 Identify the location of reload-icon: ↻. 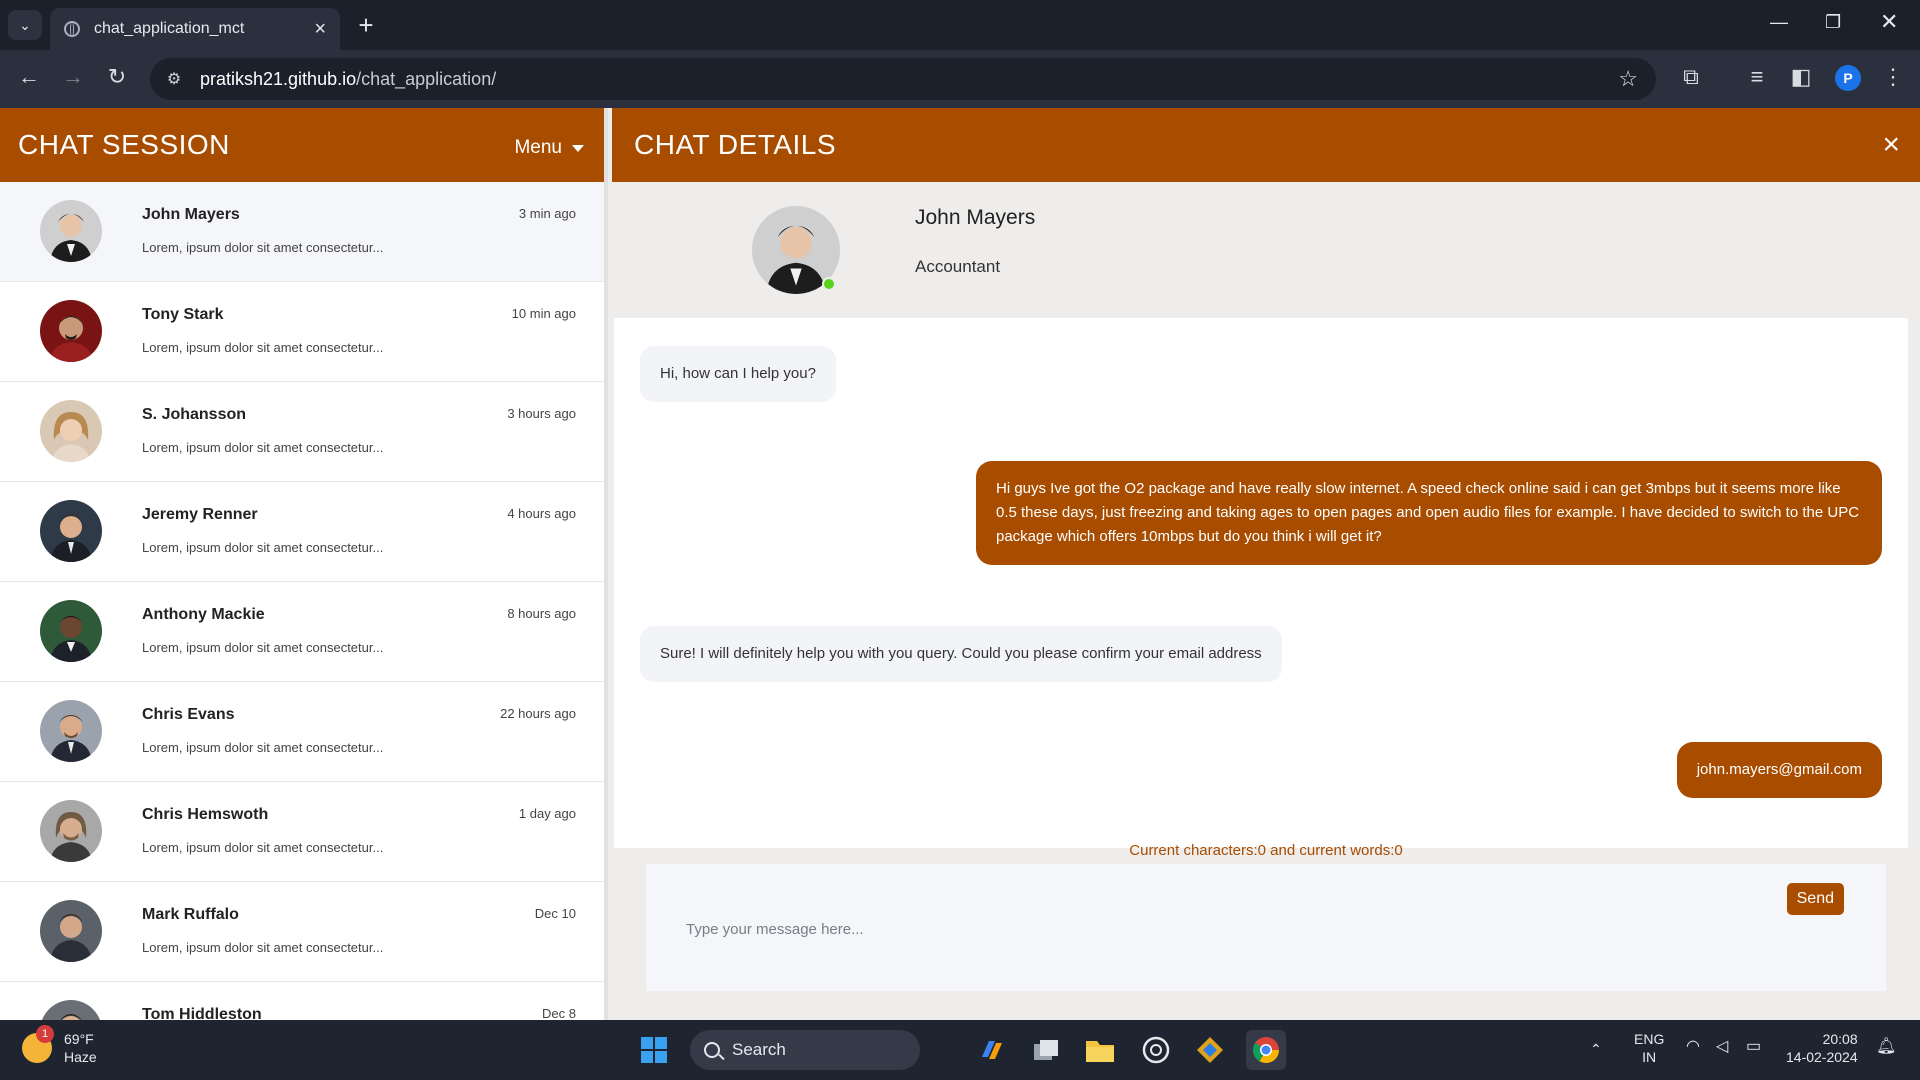
(117, 77).